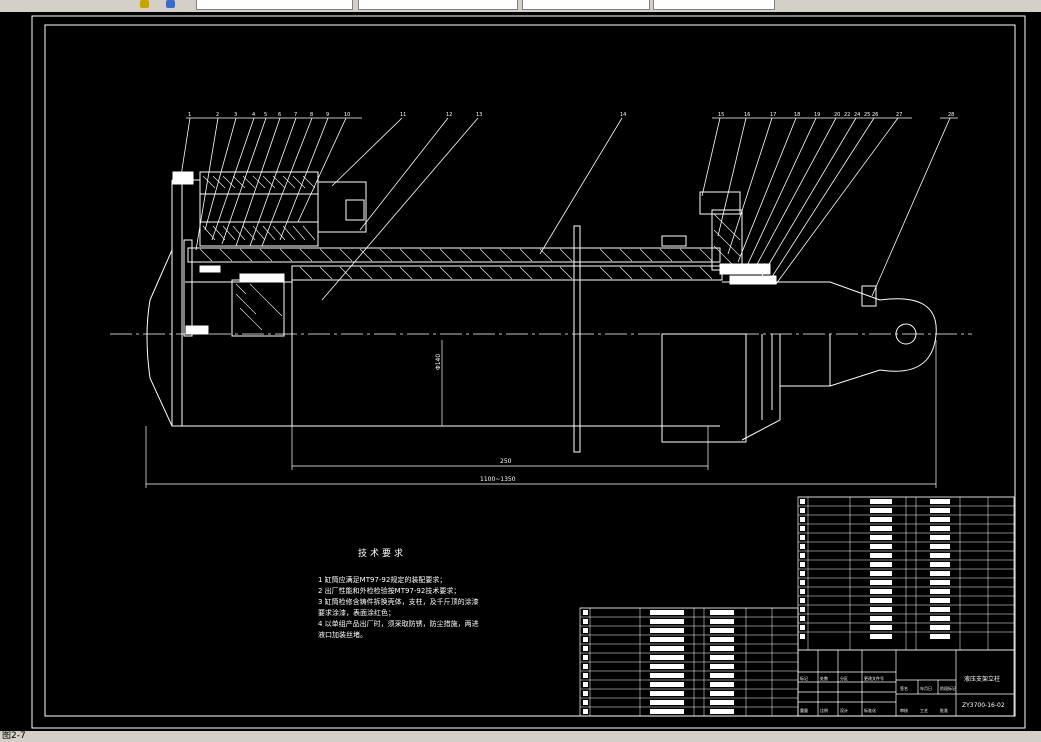 This screenshot has height=742, width=1041. I want to click on part-number-label: 17, so click(773, 115).